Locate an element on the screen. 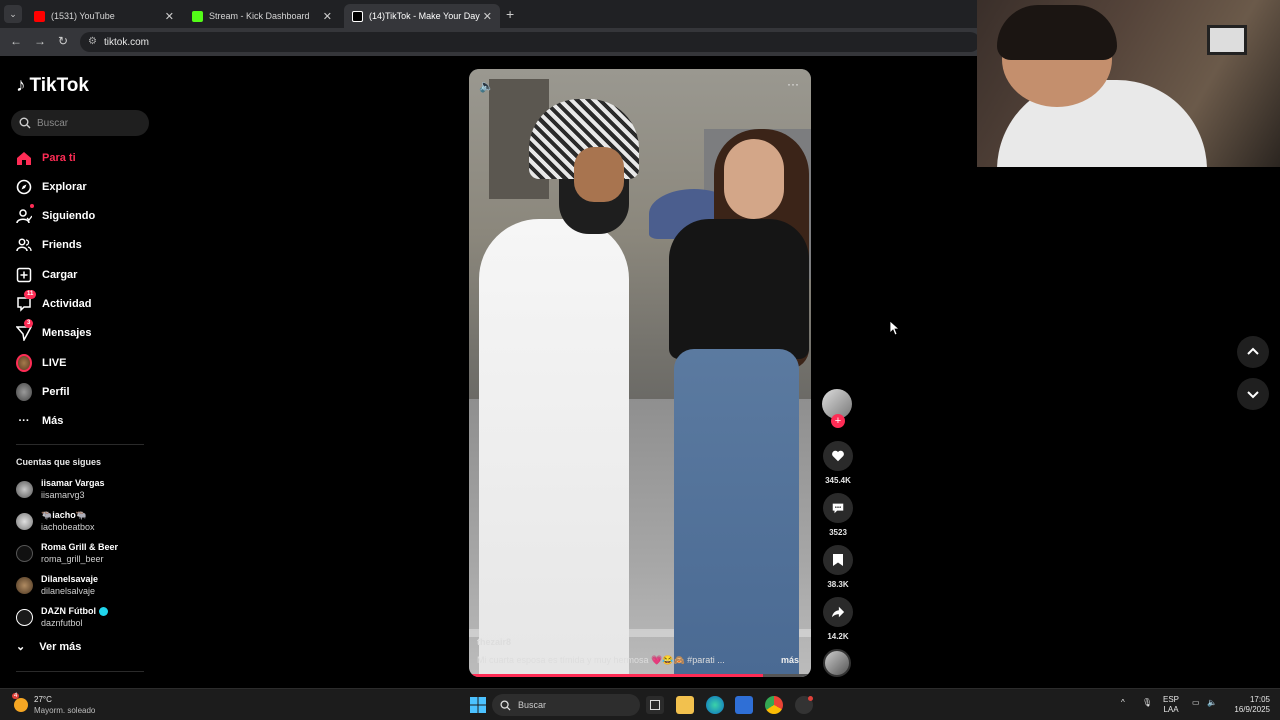  windows-icon is located at coordinates (478, 705).